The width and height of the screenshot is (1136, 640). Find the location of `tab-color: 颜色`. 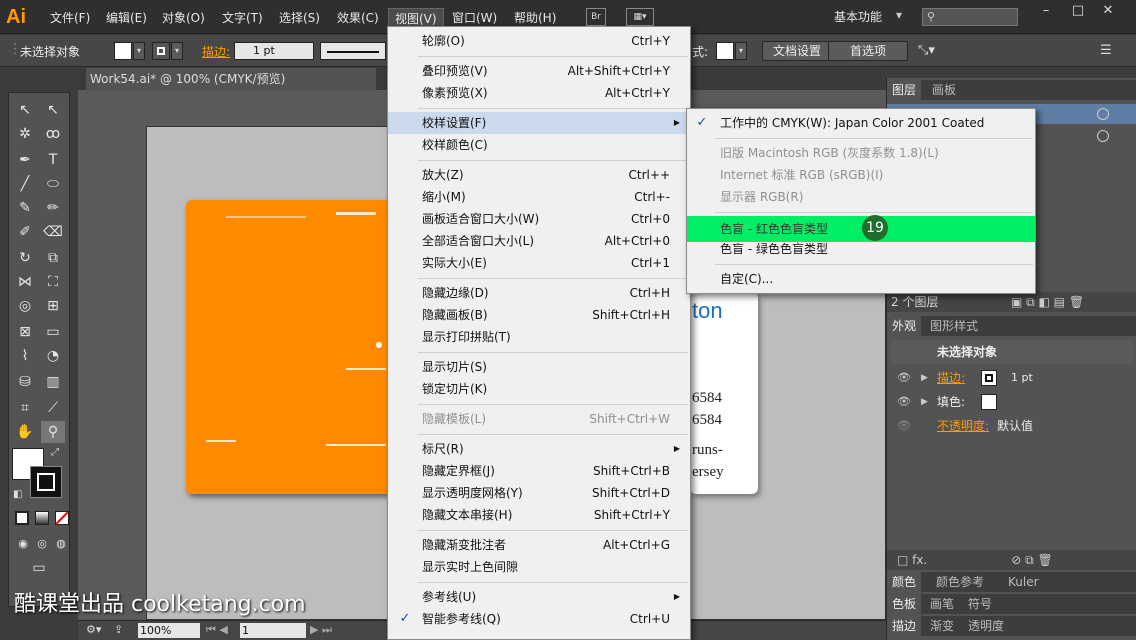

tab-color: 颜色 is located at coordinates (904, 582).